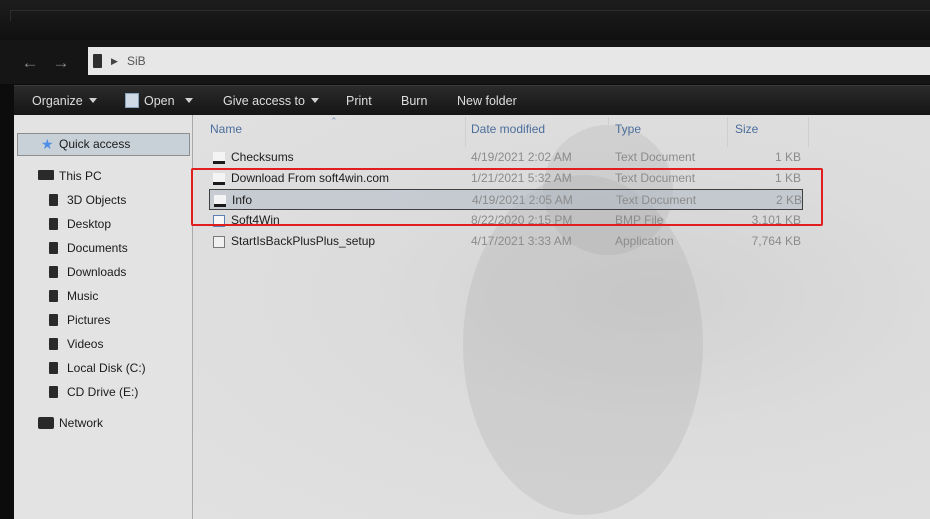  Describe the element at coordinates (219, 158) in the screenshot. I see `text-file-icon` at that location.